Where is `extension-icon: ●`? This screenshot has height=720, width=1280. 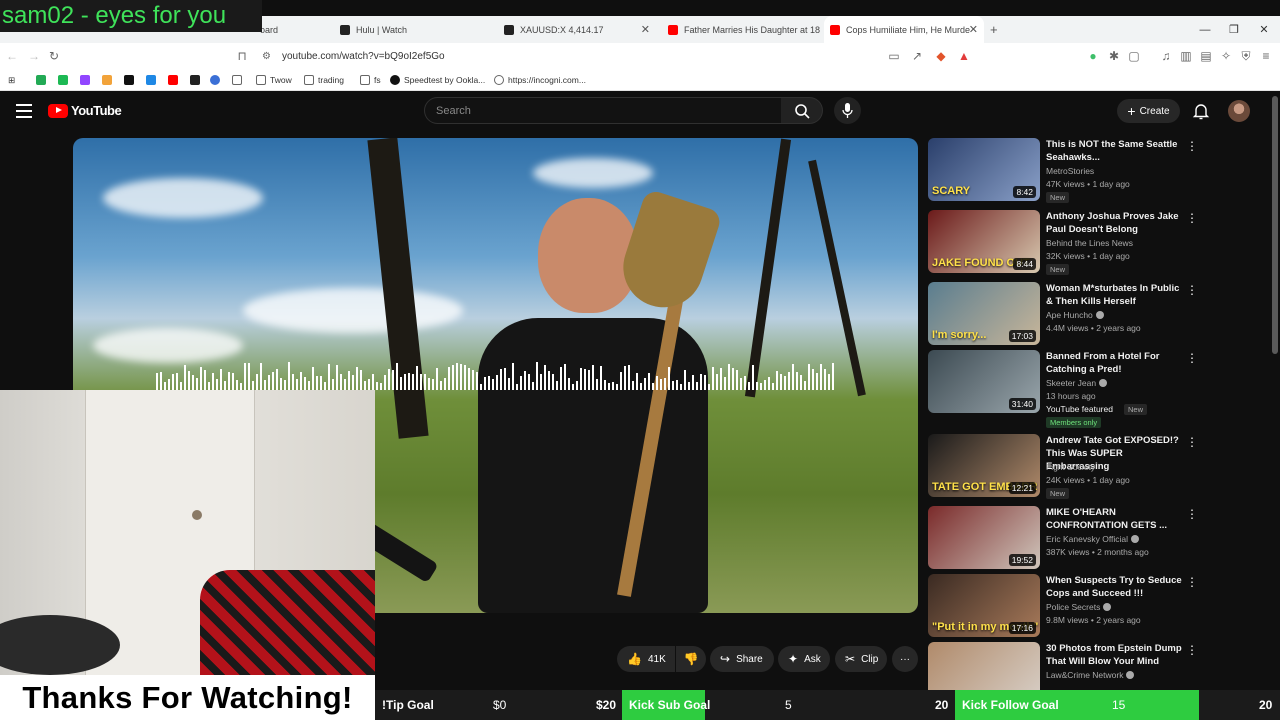 extension-icon: ● is located at coordinates (1093, 56).